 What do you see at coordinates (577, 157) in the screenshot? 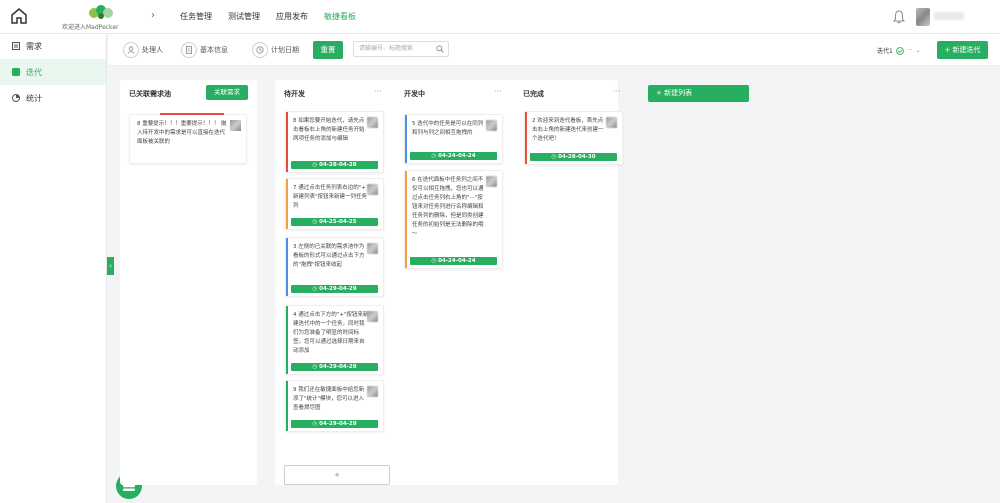
I see `card-date-text: 04-28-04-30` at bounding box center [577, 157].